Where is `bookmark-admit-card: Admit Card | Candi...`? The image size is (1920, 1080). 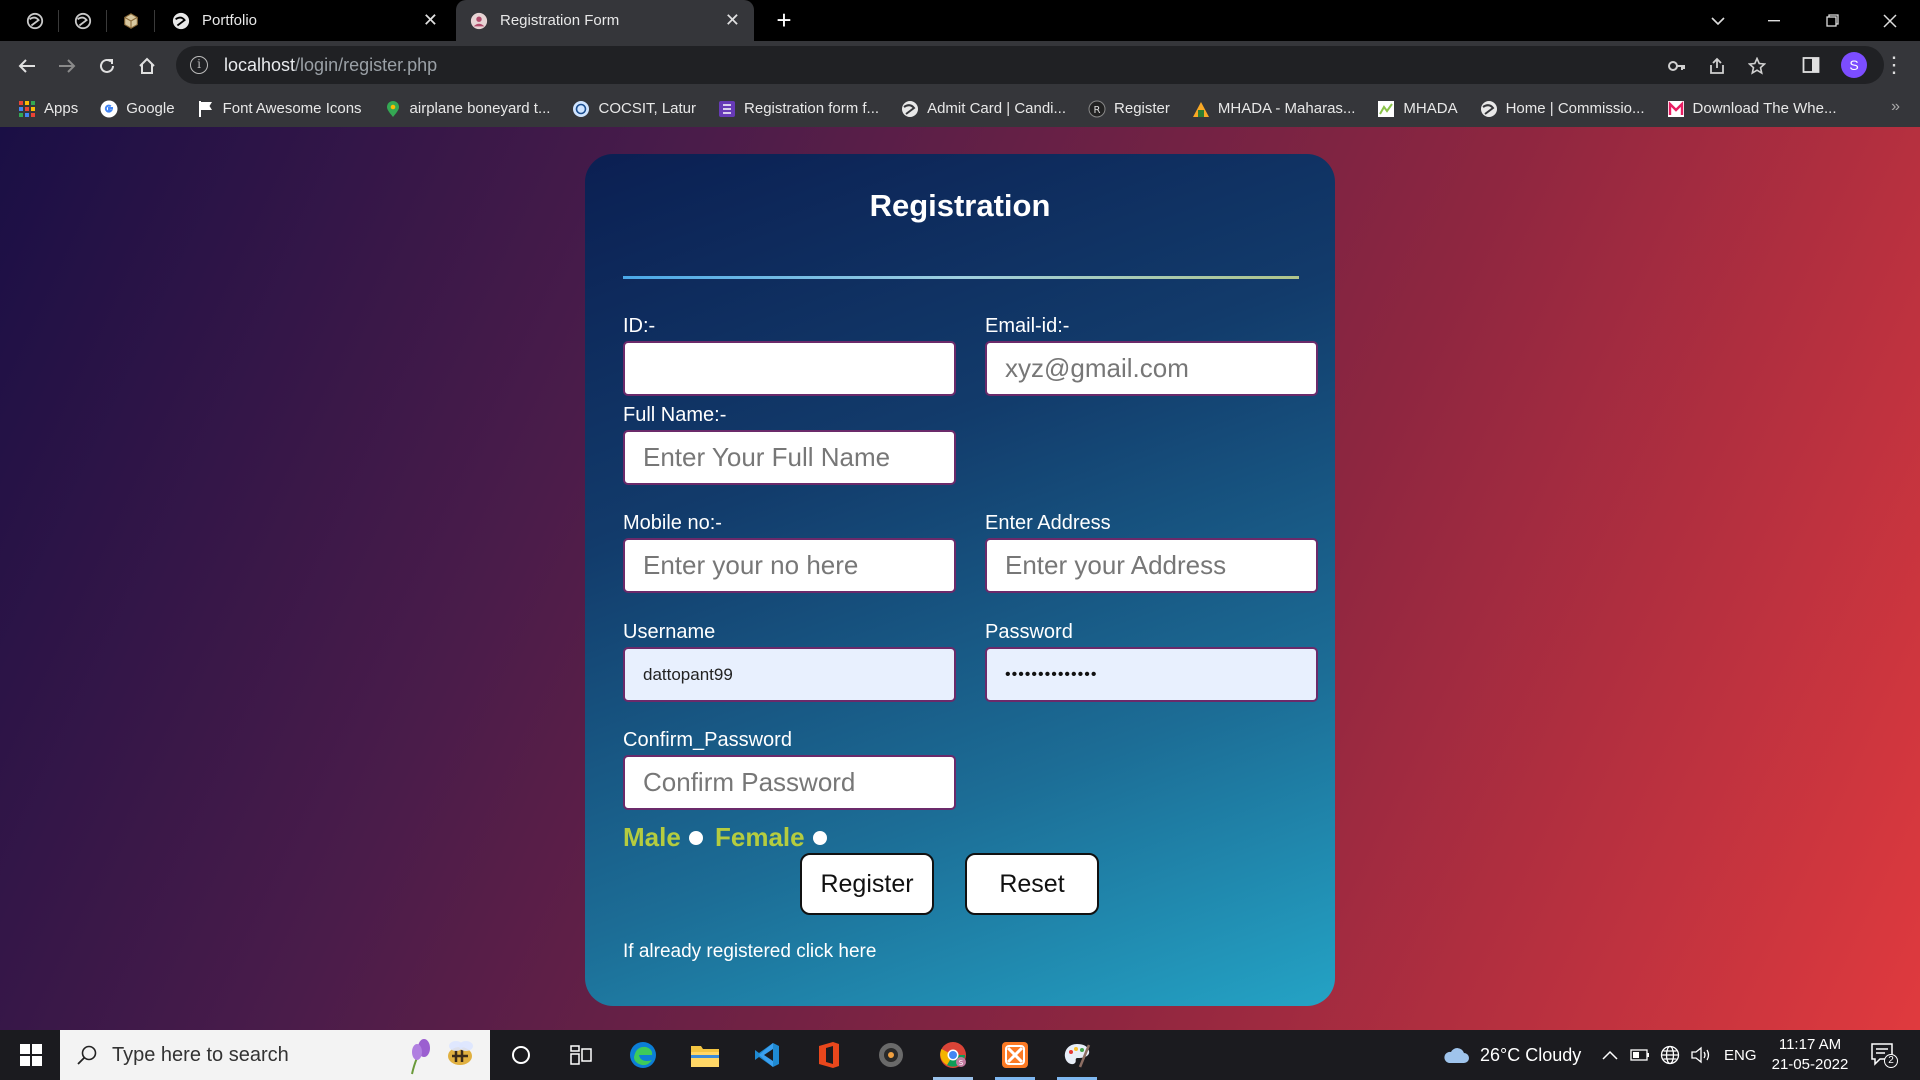 bookmark-admit-card: Admit Card | Candi... is located at coordinates (983, 109).